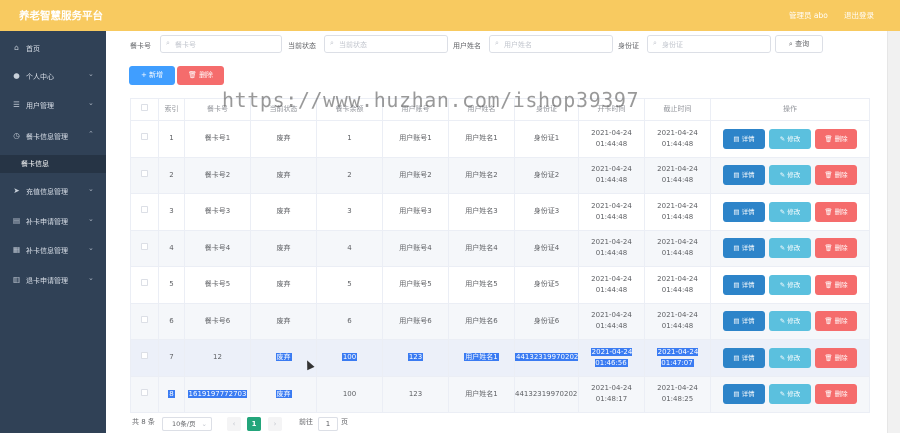 The width and height of the screenshot is (900, 433). Describe the element at coordinates (53, 251) in the screenshot. I see `sidebar-item-7: ▦ 补卡信息管理 ⌄` at that location.